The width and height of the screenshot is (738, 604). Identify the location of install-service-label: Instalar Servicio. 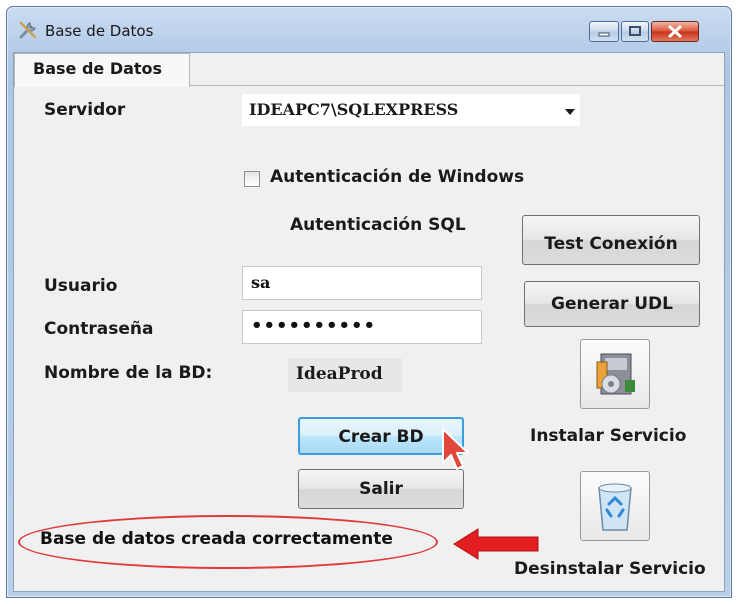
(608, 436).